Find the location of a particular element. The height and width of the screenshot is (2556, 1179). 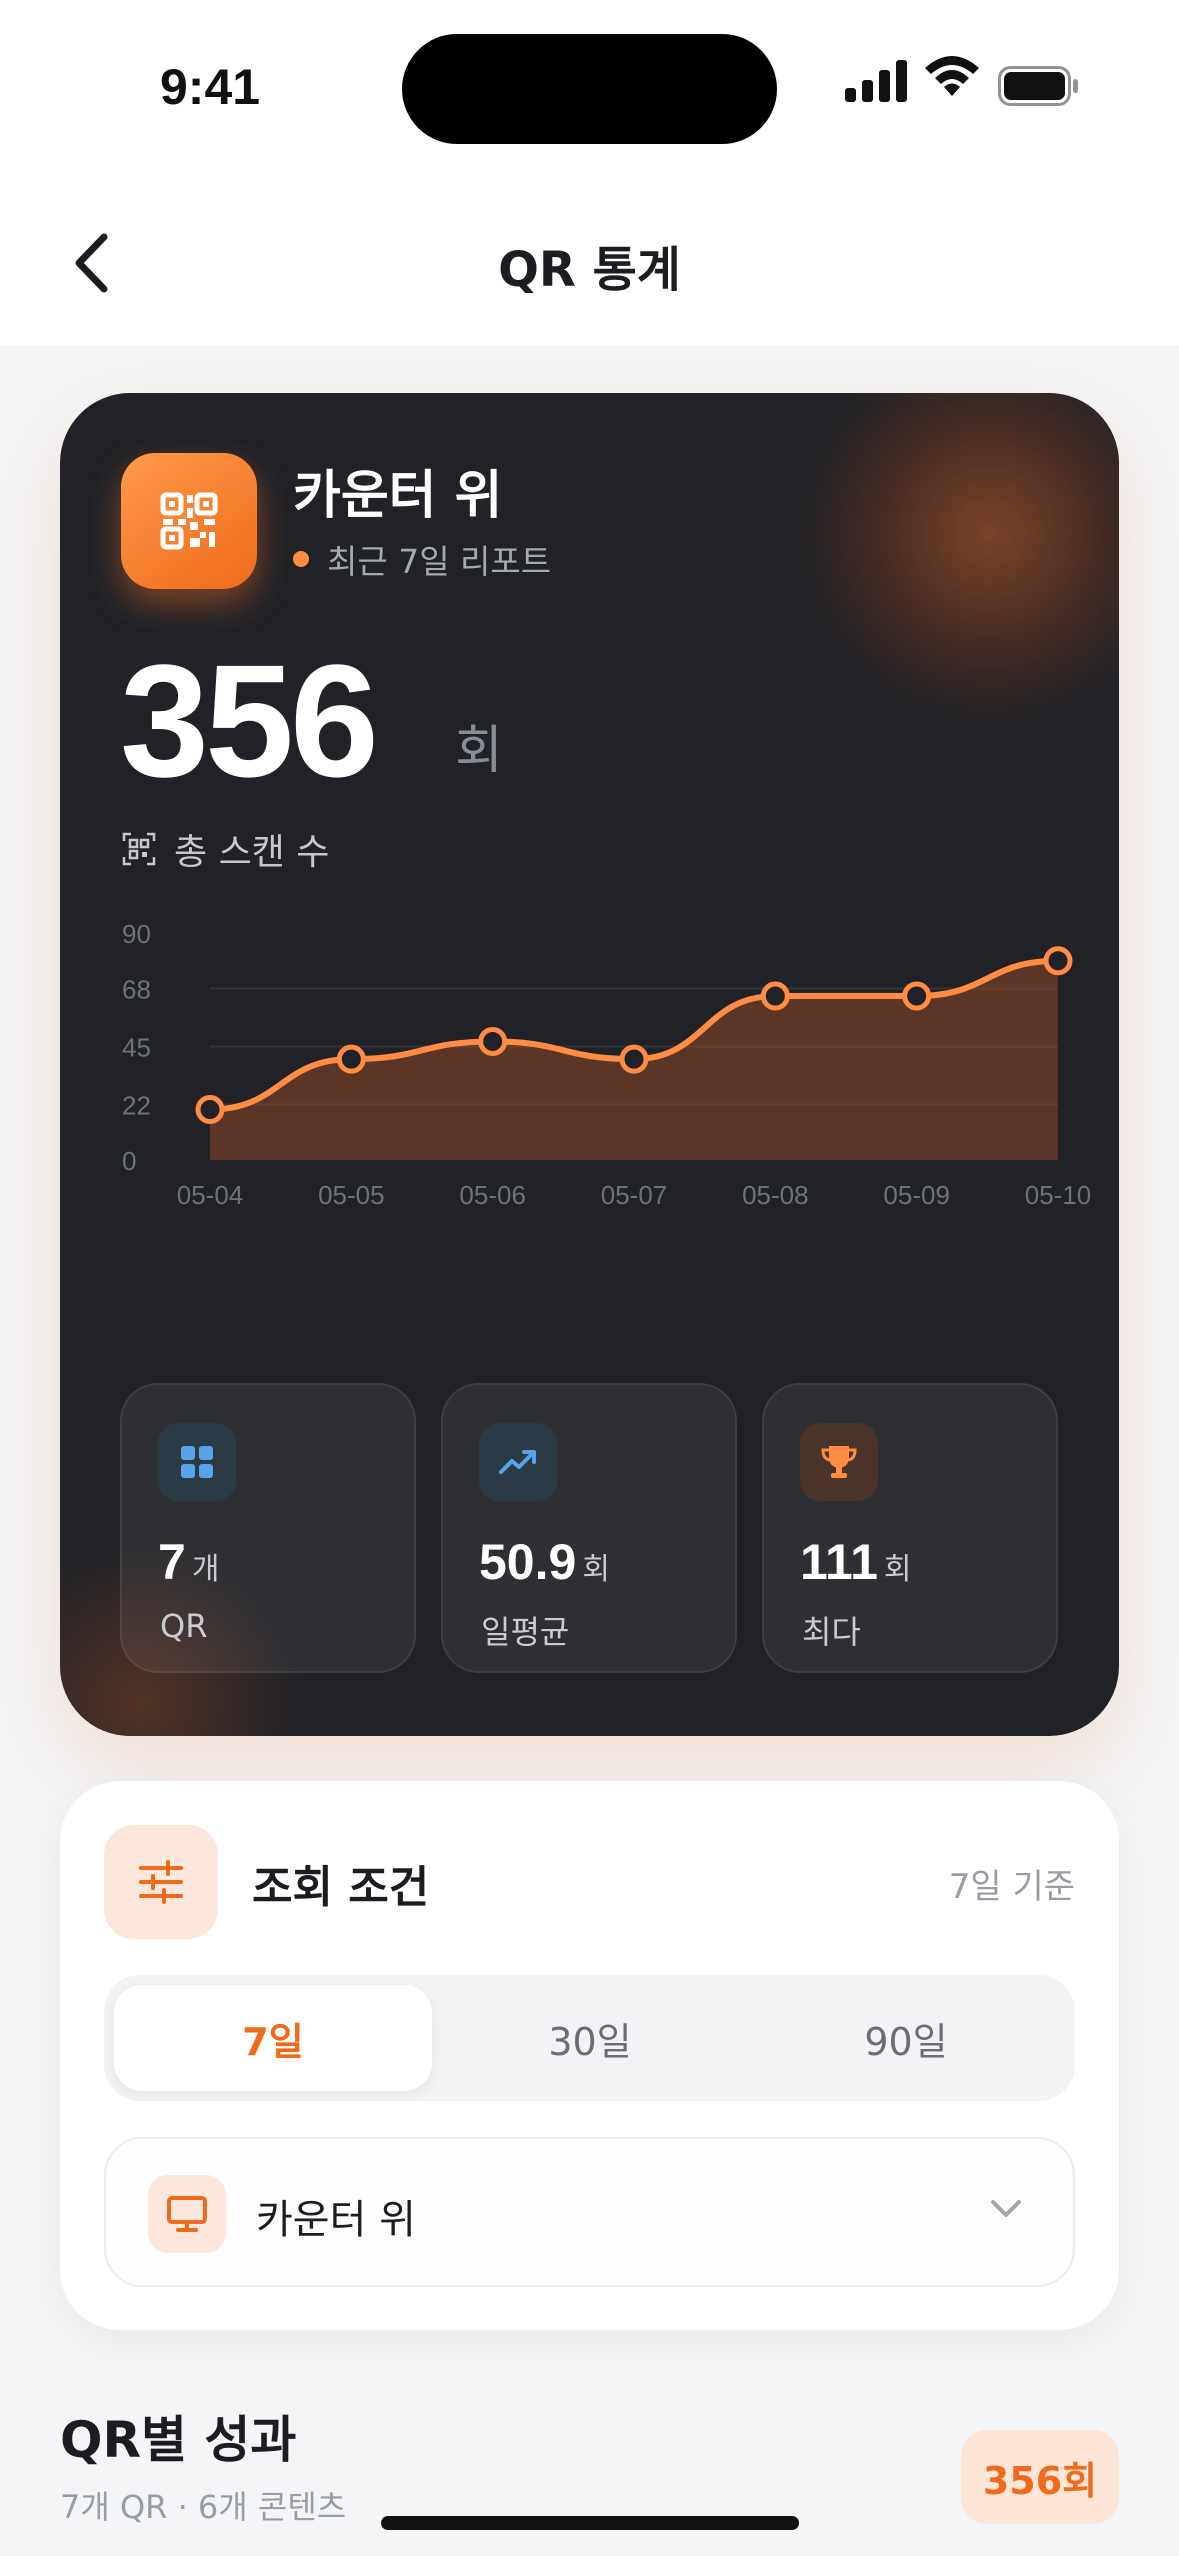

stat-value: 50.9 회 is located at coordinates (544, 1562).